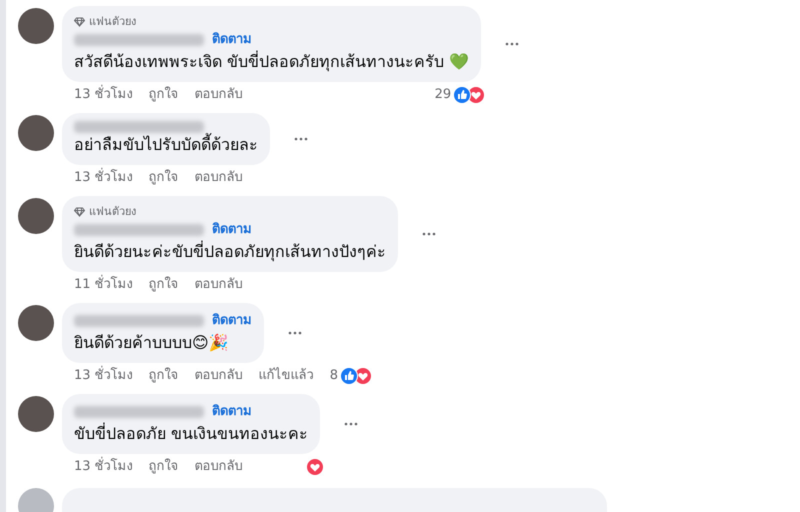  I want to click on comment-time: 11 ชั่วโมง, so click(103, 285).